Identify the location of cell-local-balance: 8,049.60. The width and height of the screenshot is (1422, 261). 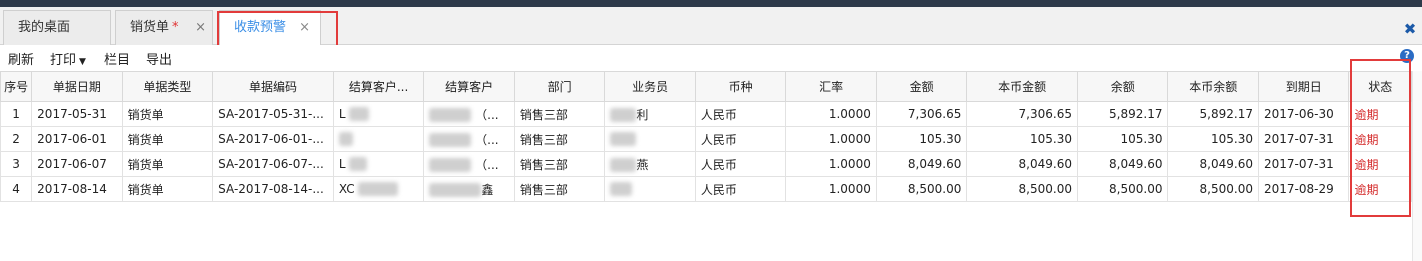
(1213, 164).